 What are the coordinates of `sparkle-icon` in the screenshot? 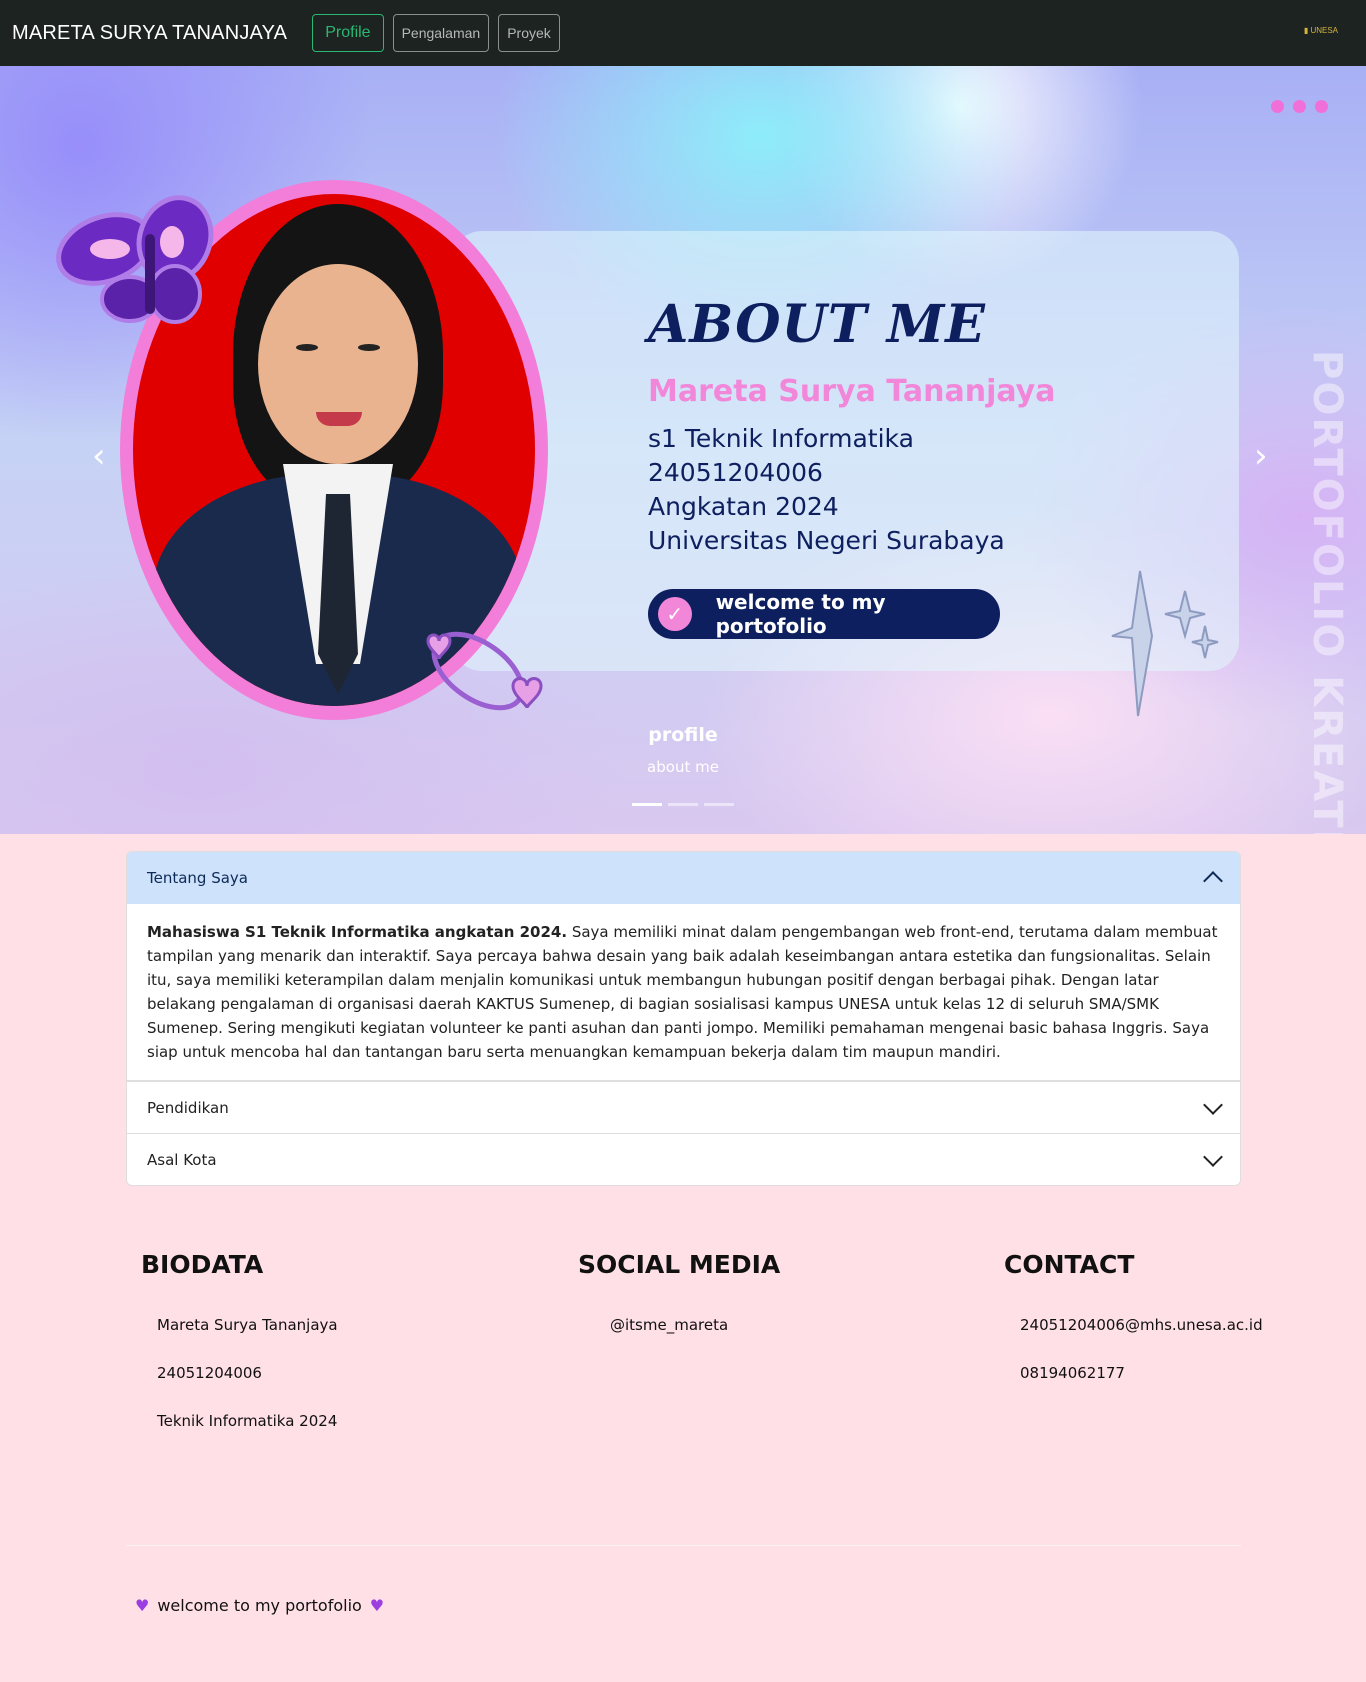 It's located at (1165, 643).